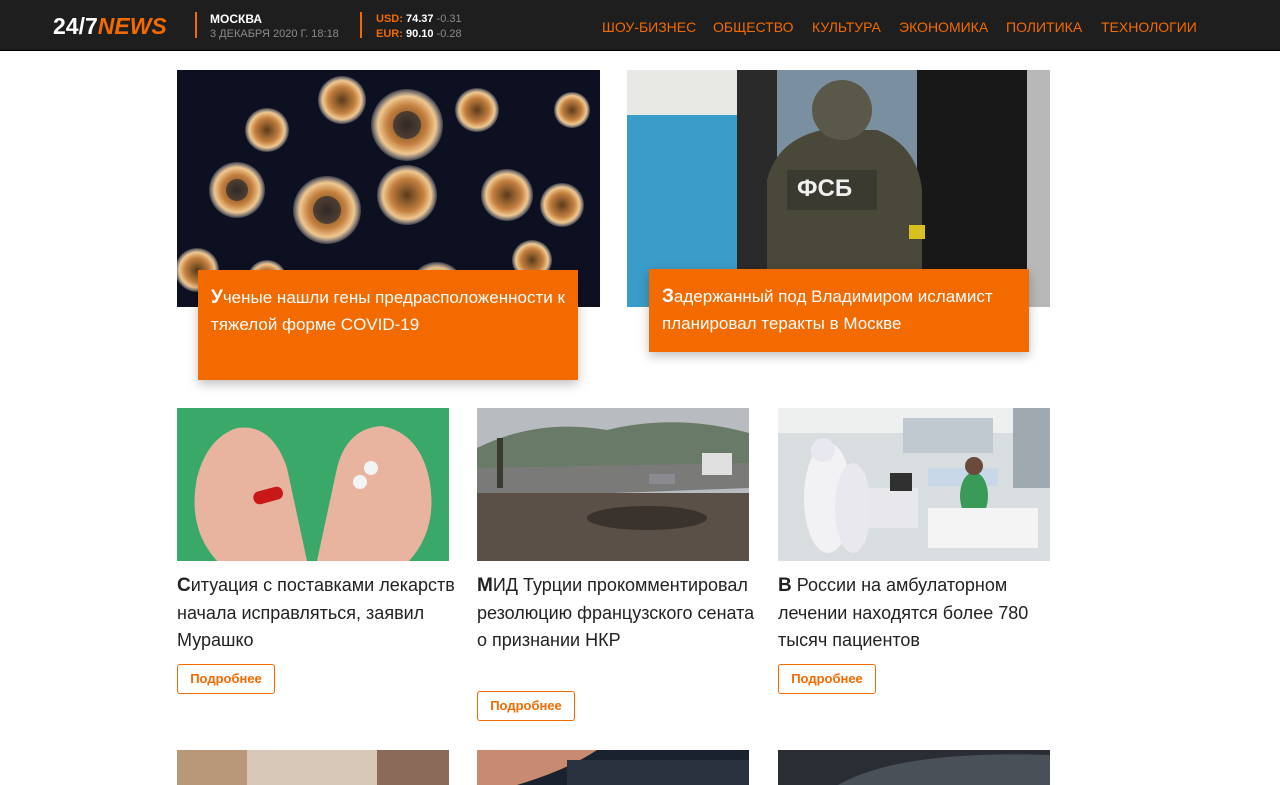 The height and width of the screenshot is (785, 1280). I want to click on nav-item-politics: ПОЛИТИКА, so click(1044, 27).